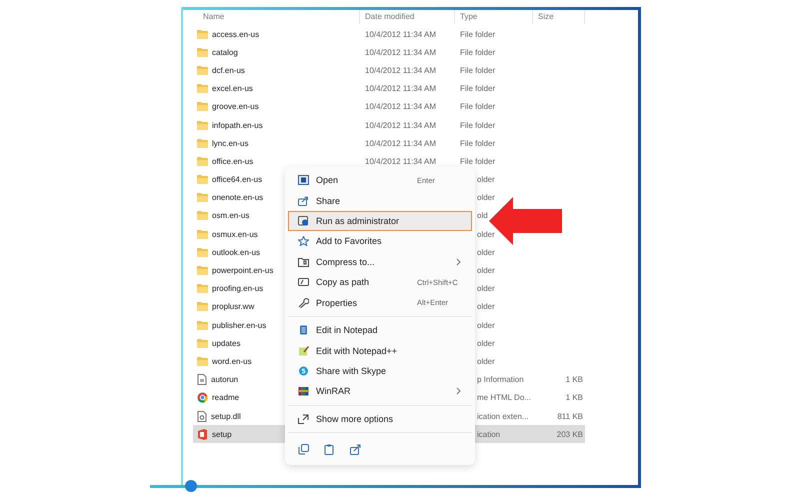  Describe the element at coordinates (235, 107) in the screenshot. I see `file-name: groove.en-us` at that location.